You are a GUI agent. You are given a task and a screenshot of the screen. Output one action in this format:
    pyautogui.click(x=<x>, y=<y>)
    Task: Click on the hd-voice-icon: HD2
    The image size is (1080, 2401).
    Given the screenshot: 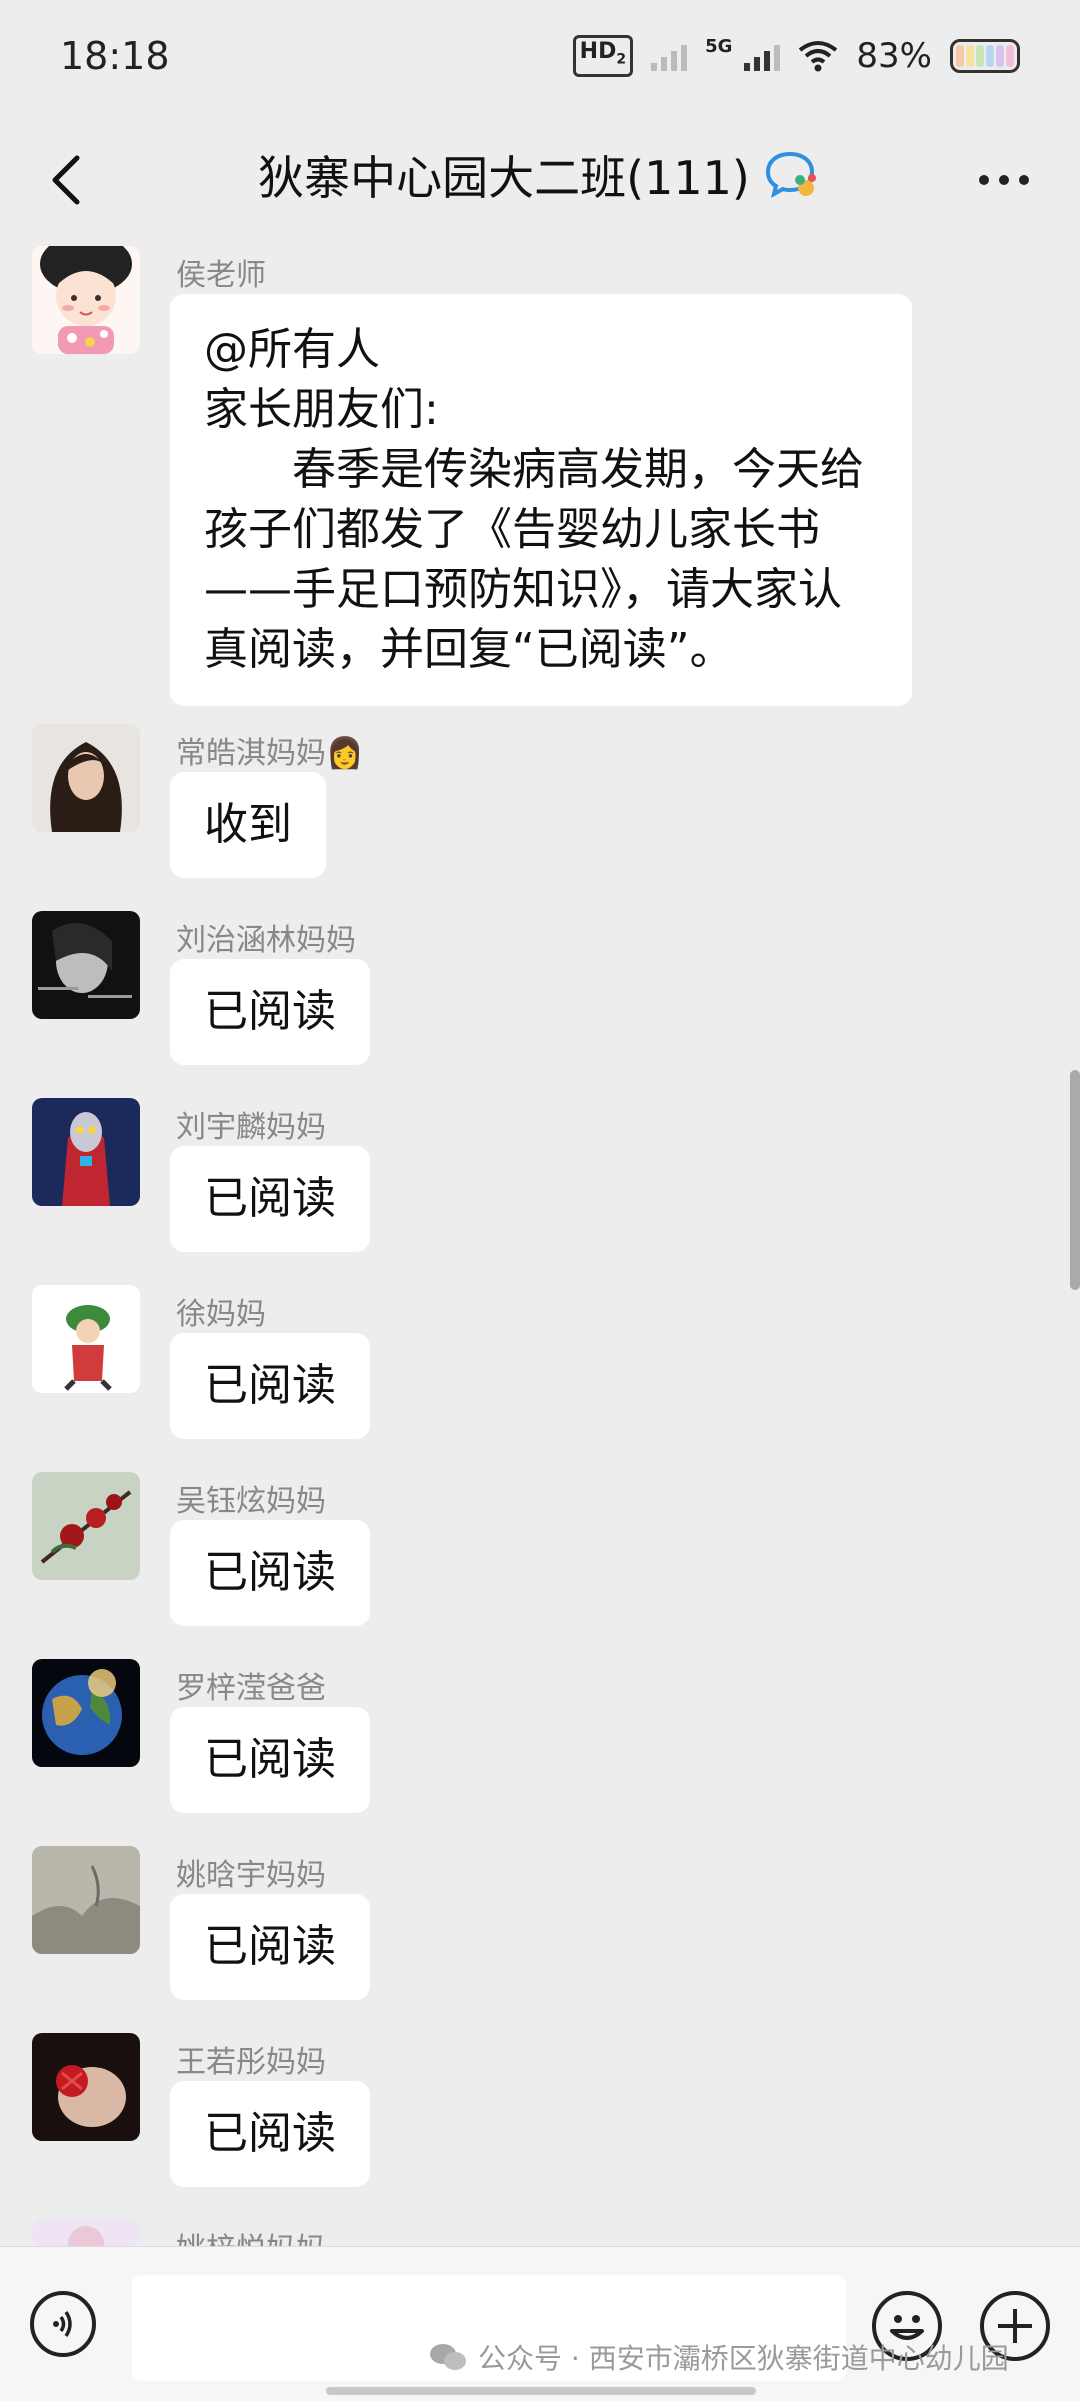 What is the action you would take?
    pyautogui.click(x=603, y=56)
    